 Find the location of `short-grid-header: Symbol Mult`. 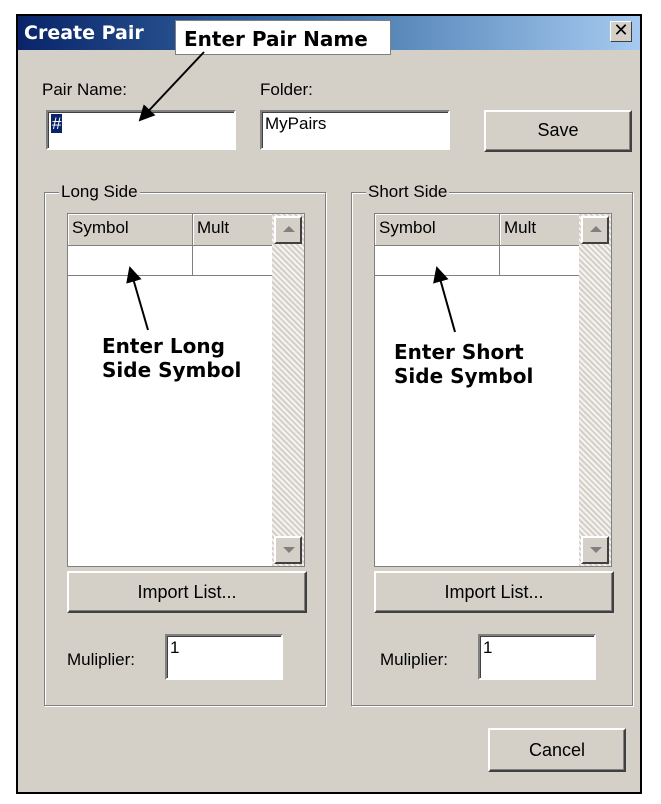

short-grid-header: Symbol Mult is located at coordinates (477, 230).